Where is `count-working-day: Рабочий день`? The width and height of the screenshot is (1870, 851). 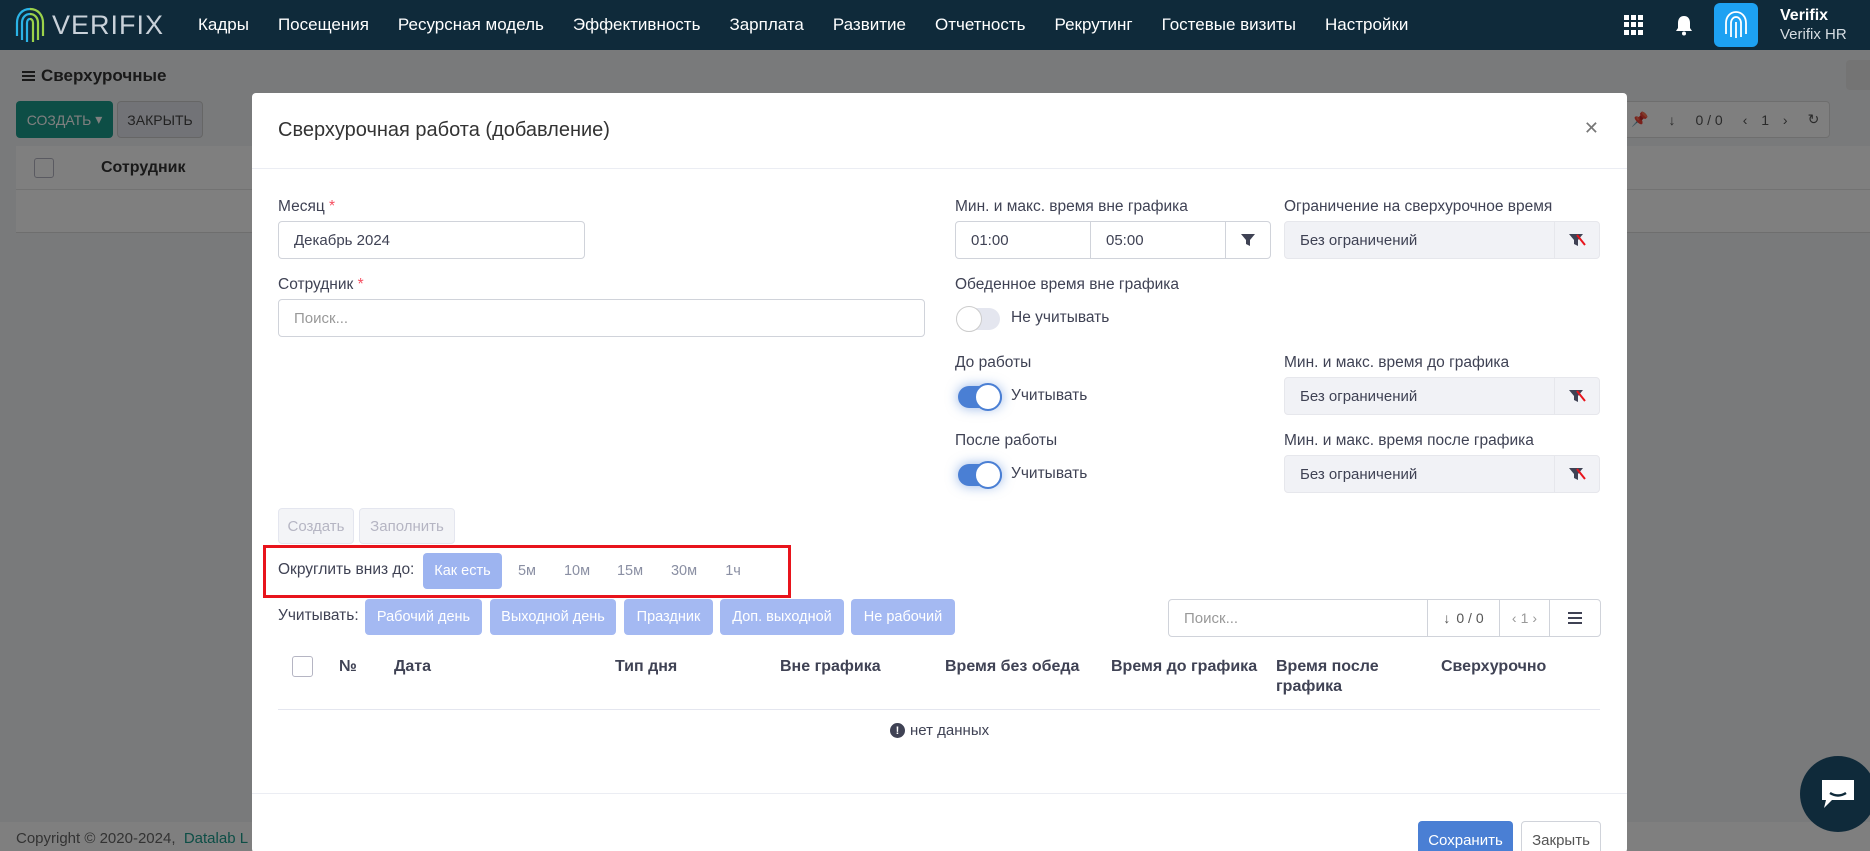
count-working-day: Рабочий день is located at coordinates (423, 617).